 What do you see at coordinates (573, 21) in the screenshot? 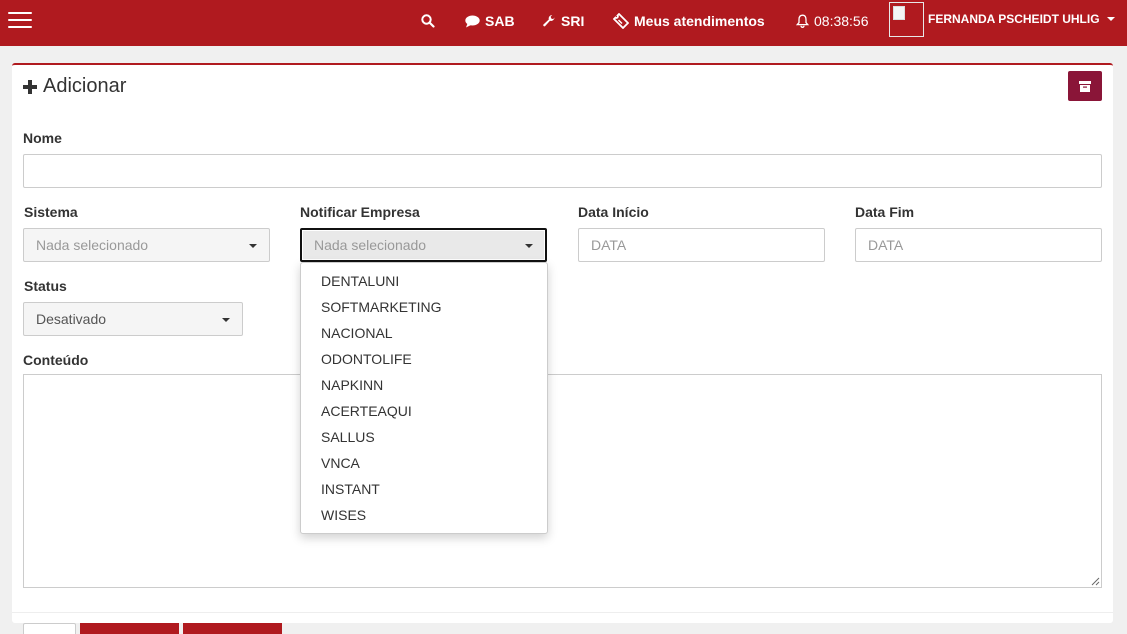
I see `sri-label: SRI` at bounding box center [573, 21].